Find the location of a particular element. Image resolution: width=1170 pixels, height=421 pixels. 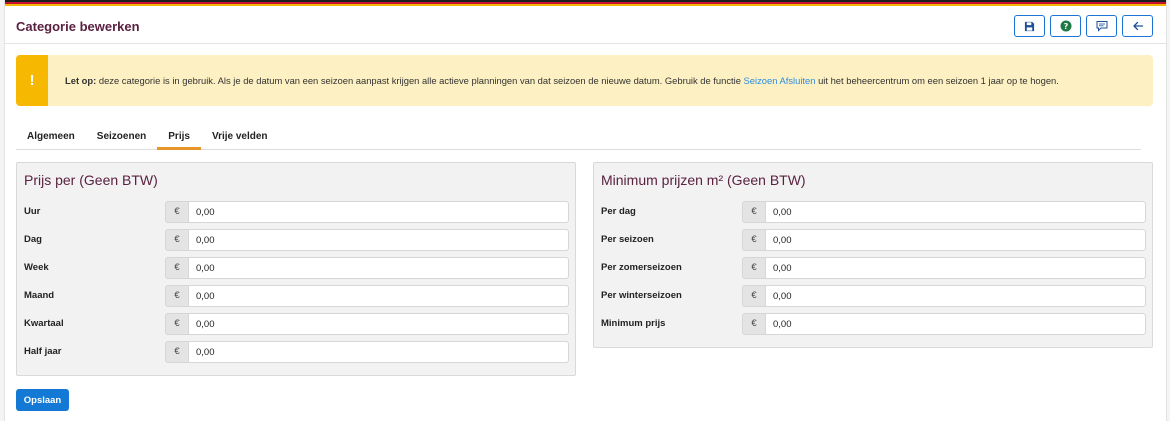

price-label: Maand is located at coordinates (39, 295).